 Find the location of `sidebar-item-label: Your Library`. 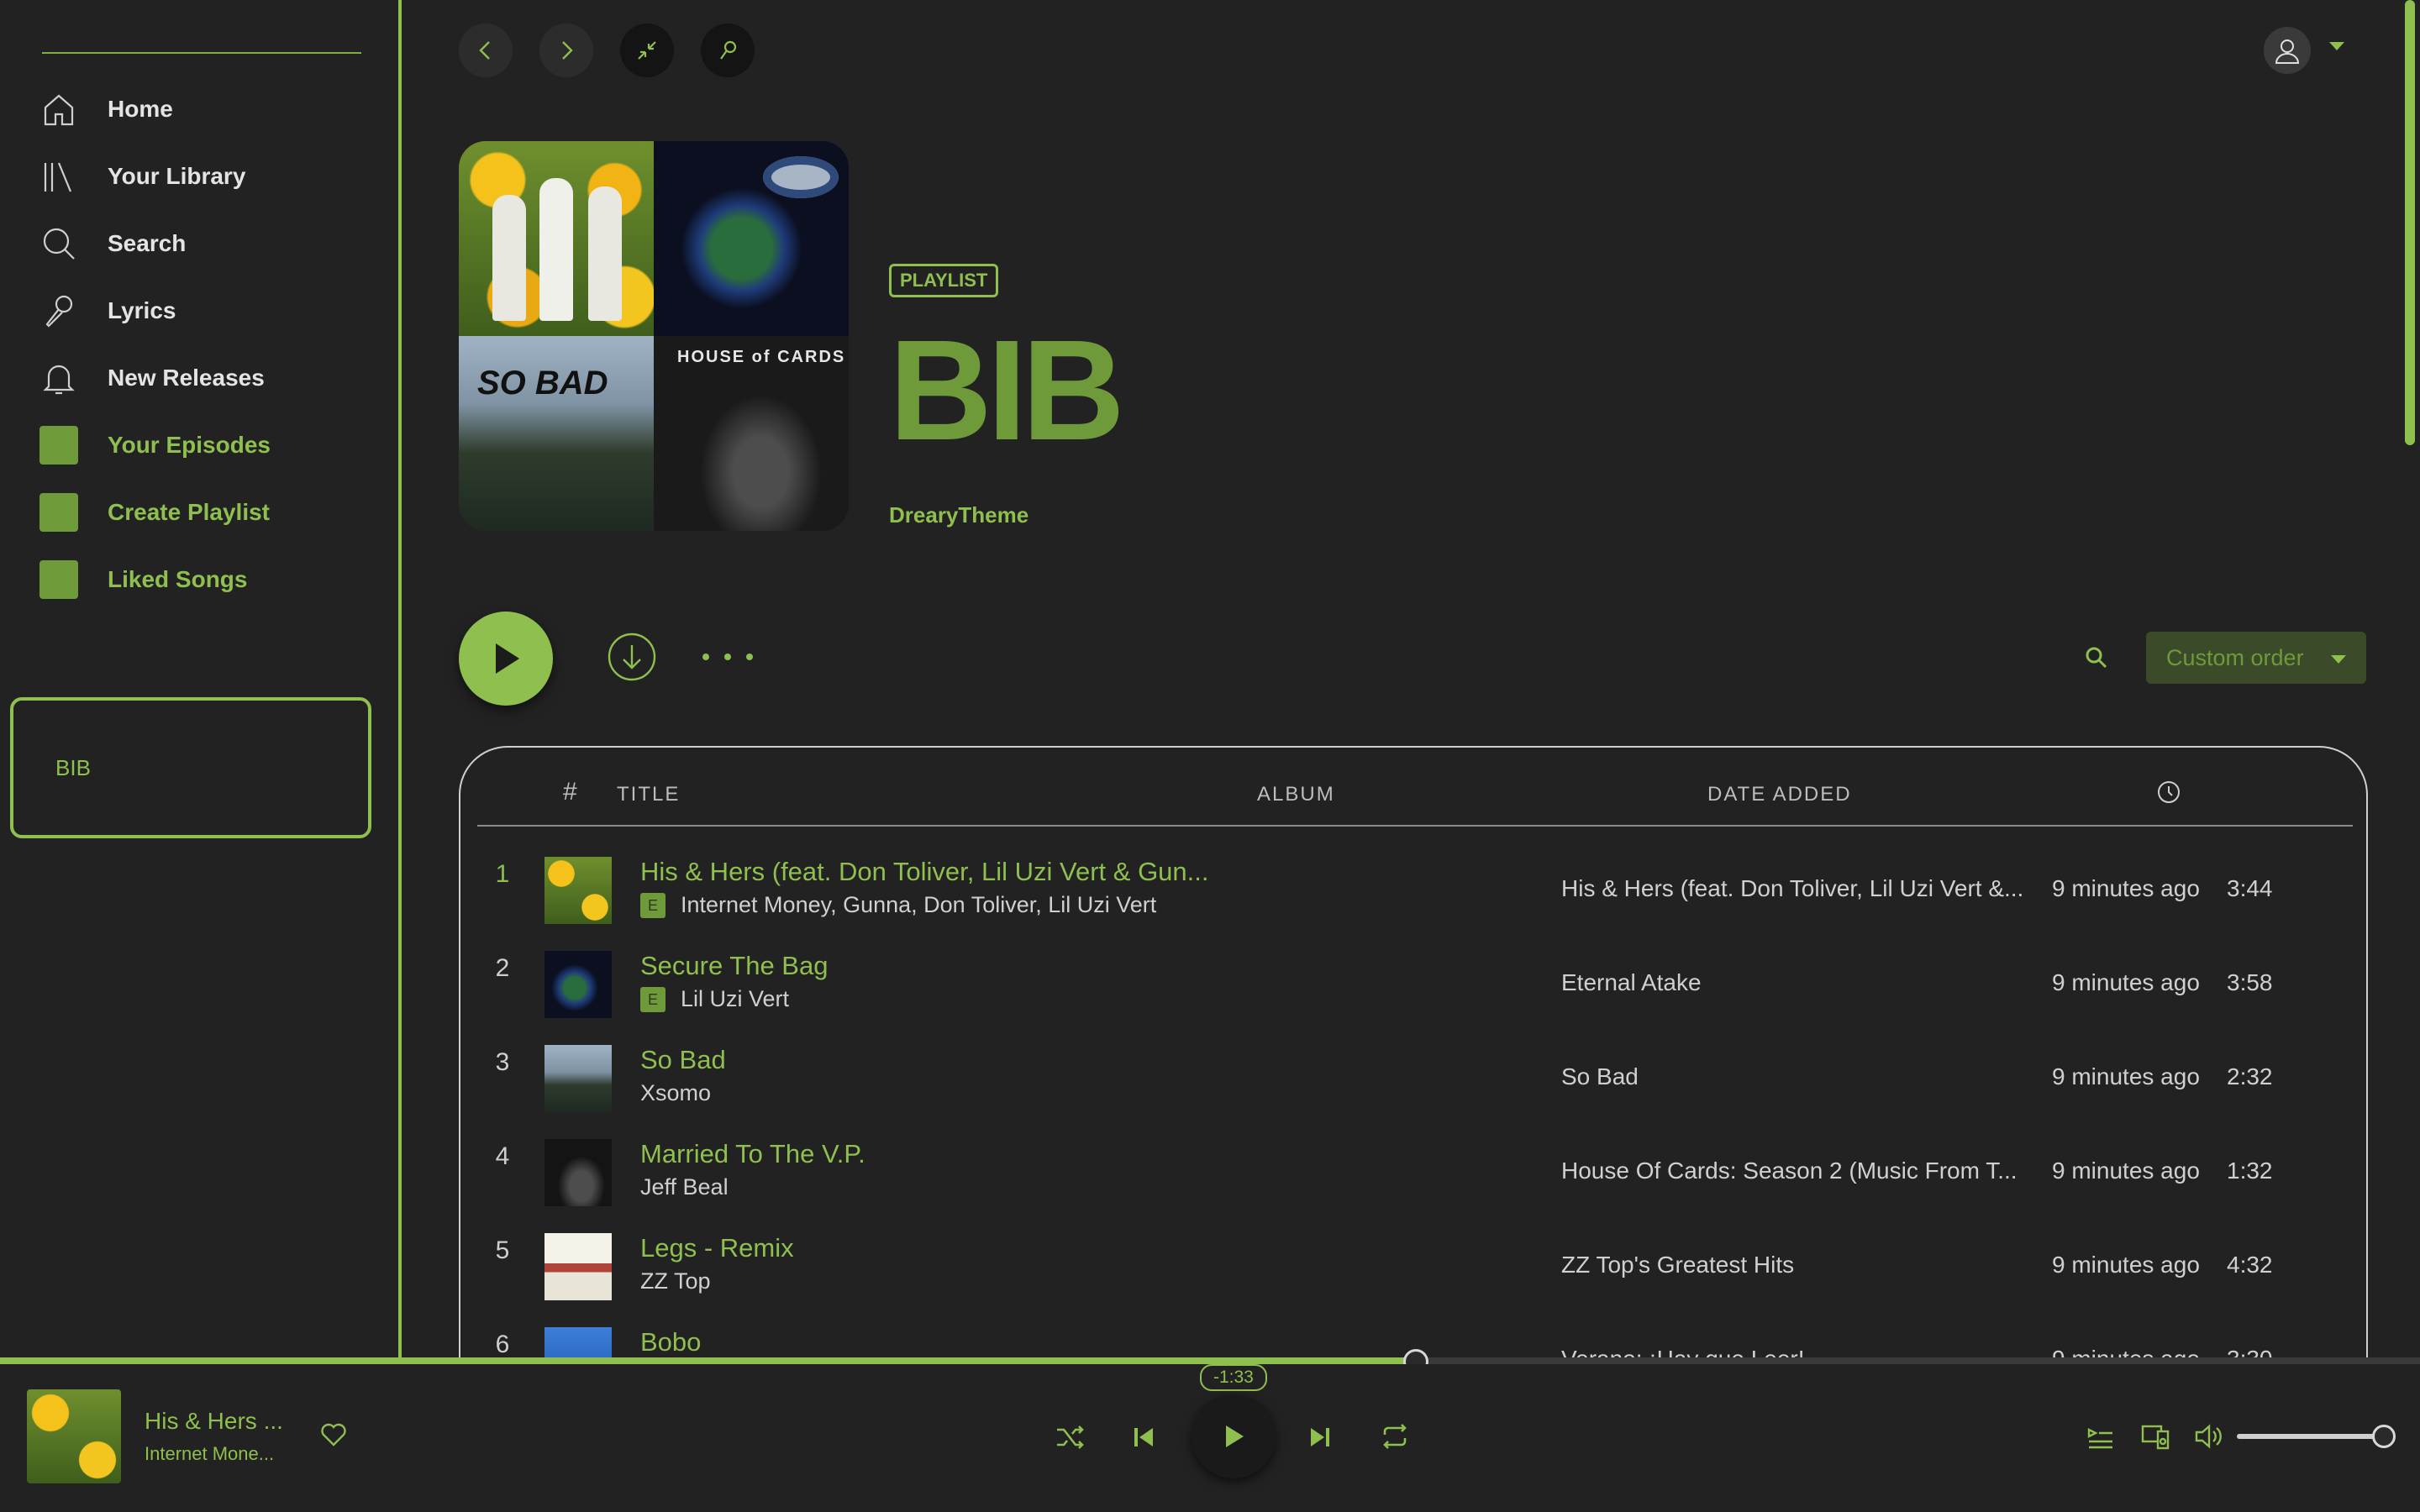

sidebar-item-label: Your Library is located at coordinates (177, 176).